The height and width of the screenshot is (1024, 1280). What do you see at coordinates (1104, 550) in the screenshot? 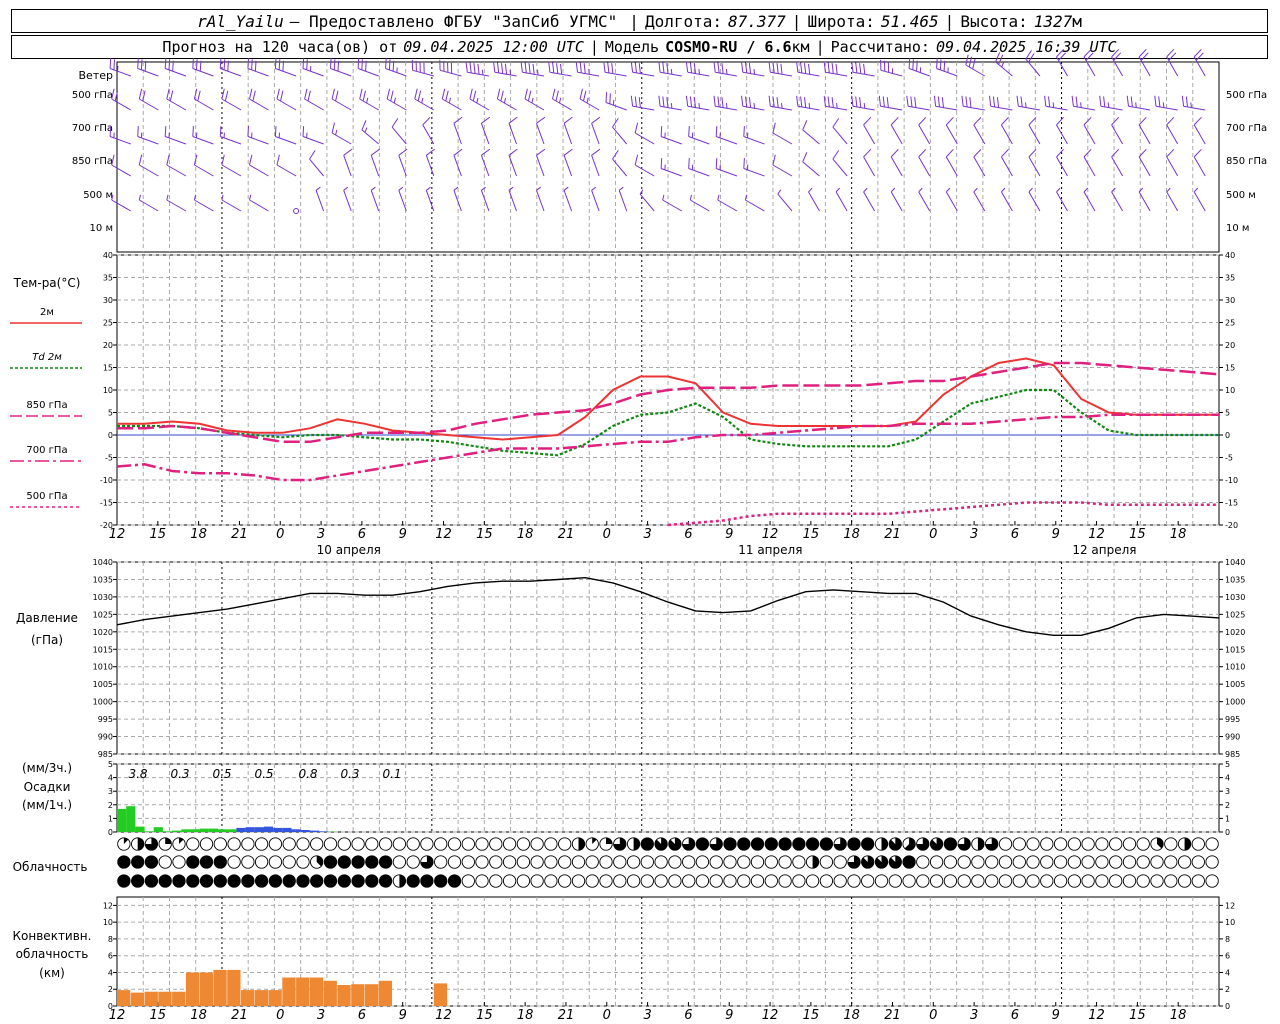
I see `date-label: 12 апреля` at bounding box center [1104, 550].